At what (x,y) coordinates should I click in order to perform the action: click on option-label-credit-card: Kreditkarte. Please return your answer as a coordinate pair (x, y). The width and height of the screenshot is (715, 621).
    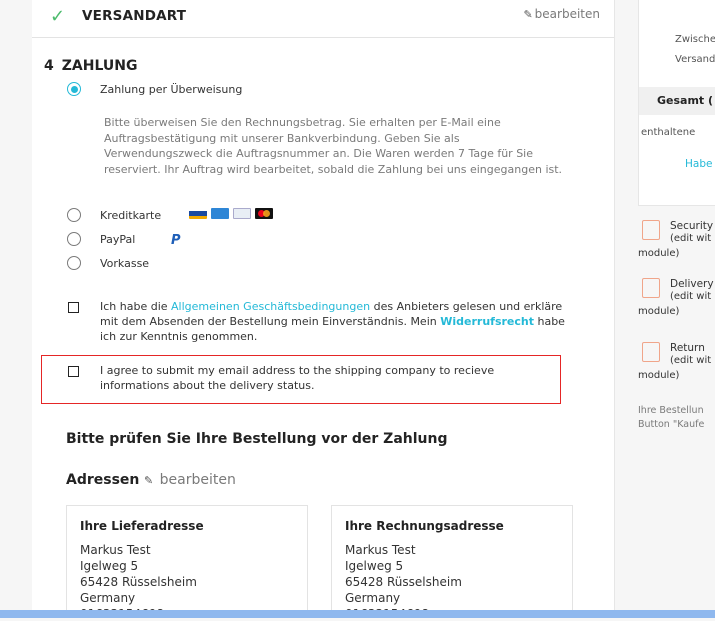
    Looking at the image, I should click on (130, 215).